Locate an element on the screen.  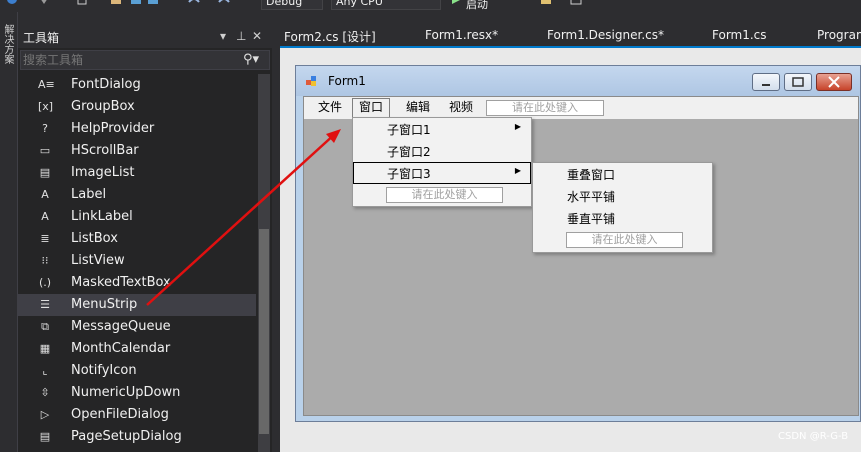
undo-icon is located at coordinates (194, 4).